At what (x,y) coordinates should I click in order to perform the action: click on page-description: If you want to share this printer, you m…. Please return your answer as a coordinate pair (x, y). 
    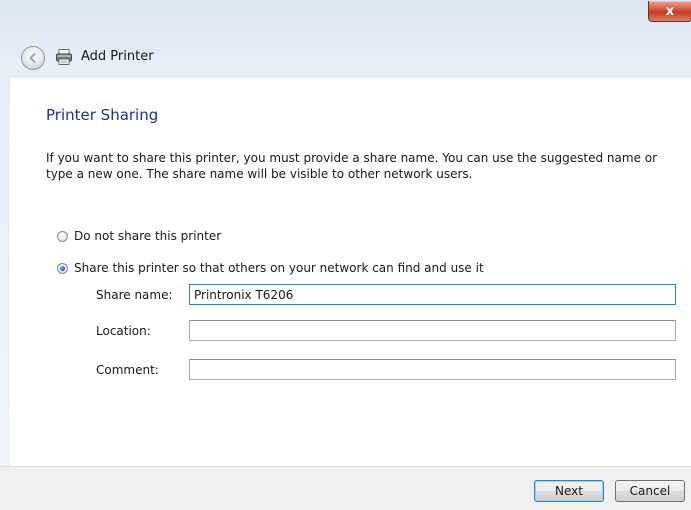
    Looking at the image, I should click on (352, 166).